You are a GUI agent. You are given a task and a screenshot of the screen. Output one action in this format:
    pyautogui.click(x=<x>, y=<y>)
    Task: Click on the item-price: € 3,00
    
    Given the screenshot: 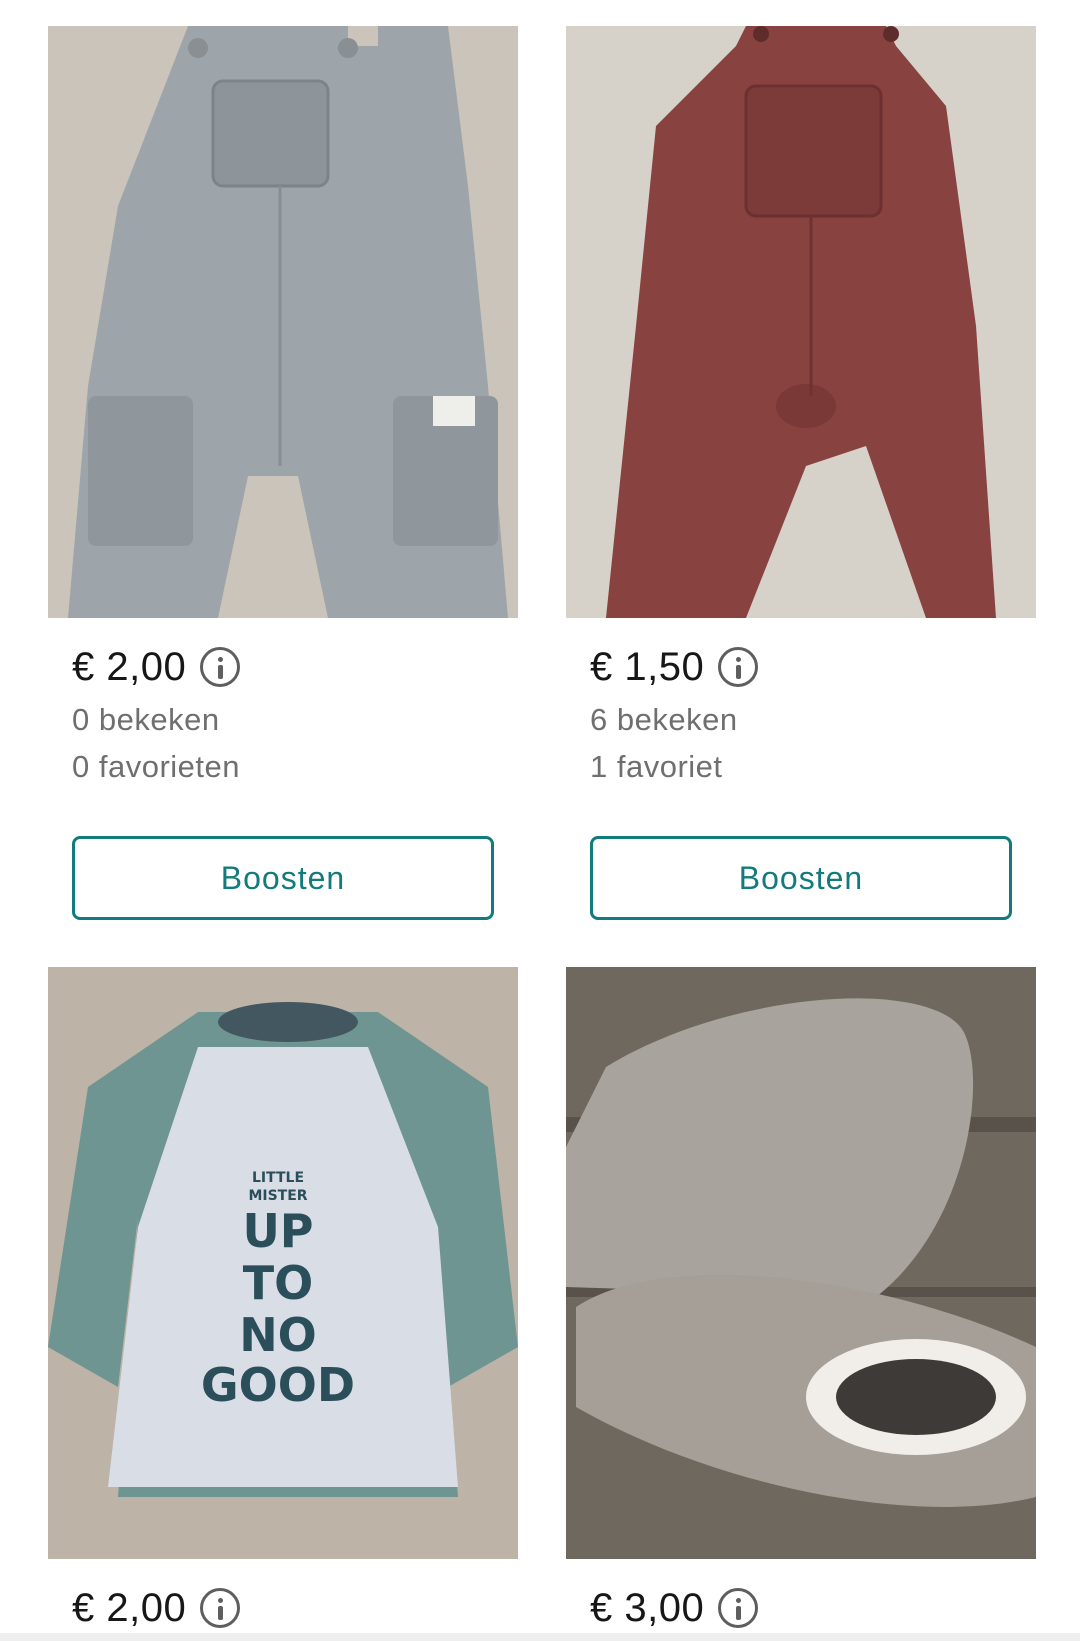 What is the action you would take?
    pyautogui.click(x=647, y=1607)
    